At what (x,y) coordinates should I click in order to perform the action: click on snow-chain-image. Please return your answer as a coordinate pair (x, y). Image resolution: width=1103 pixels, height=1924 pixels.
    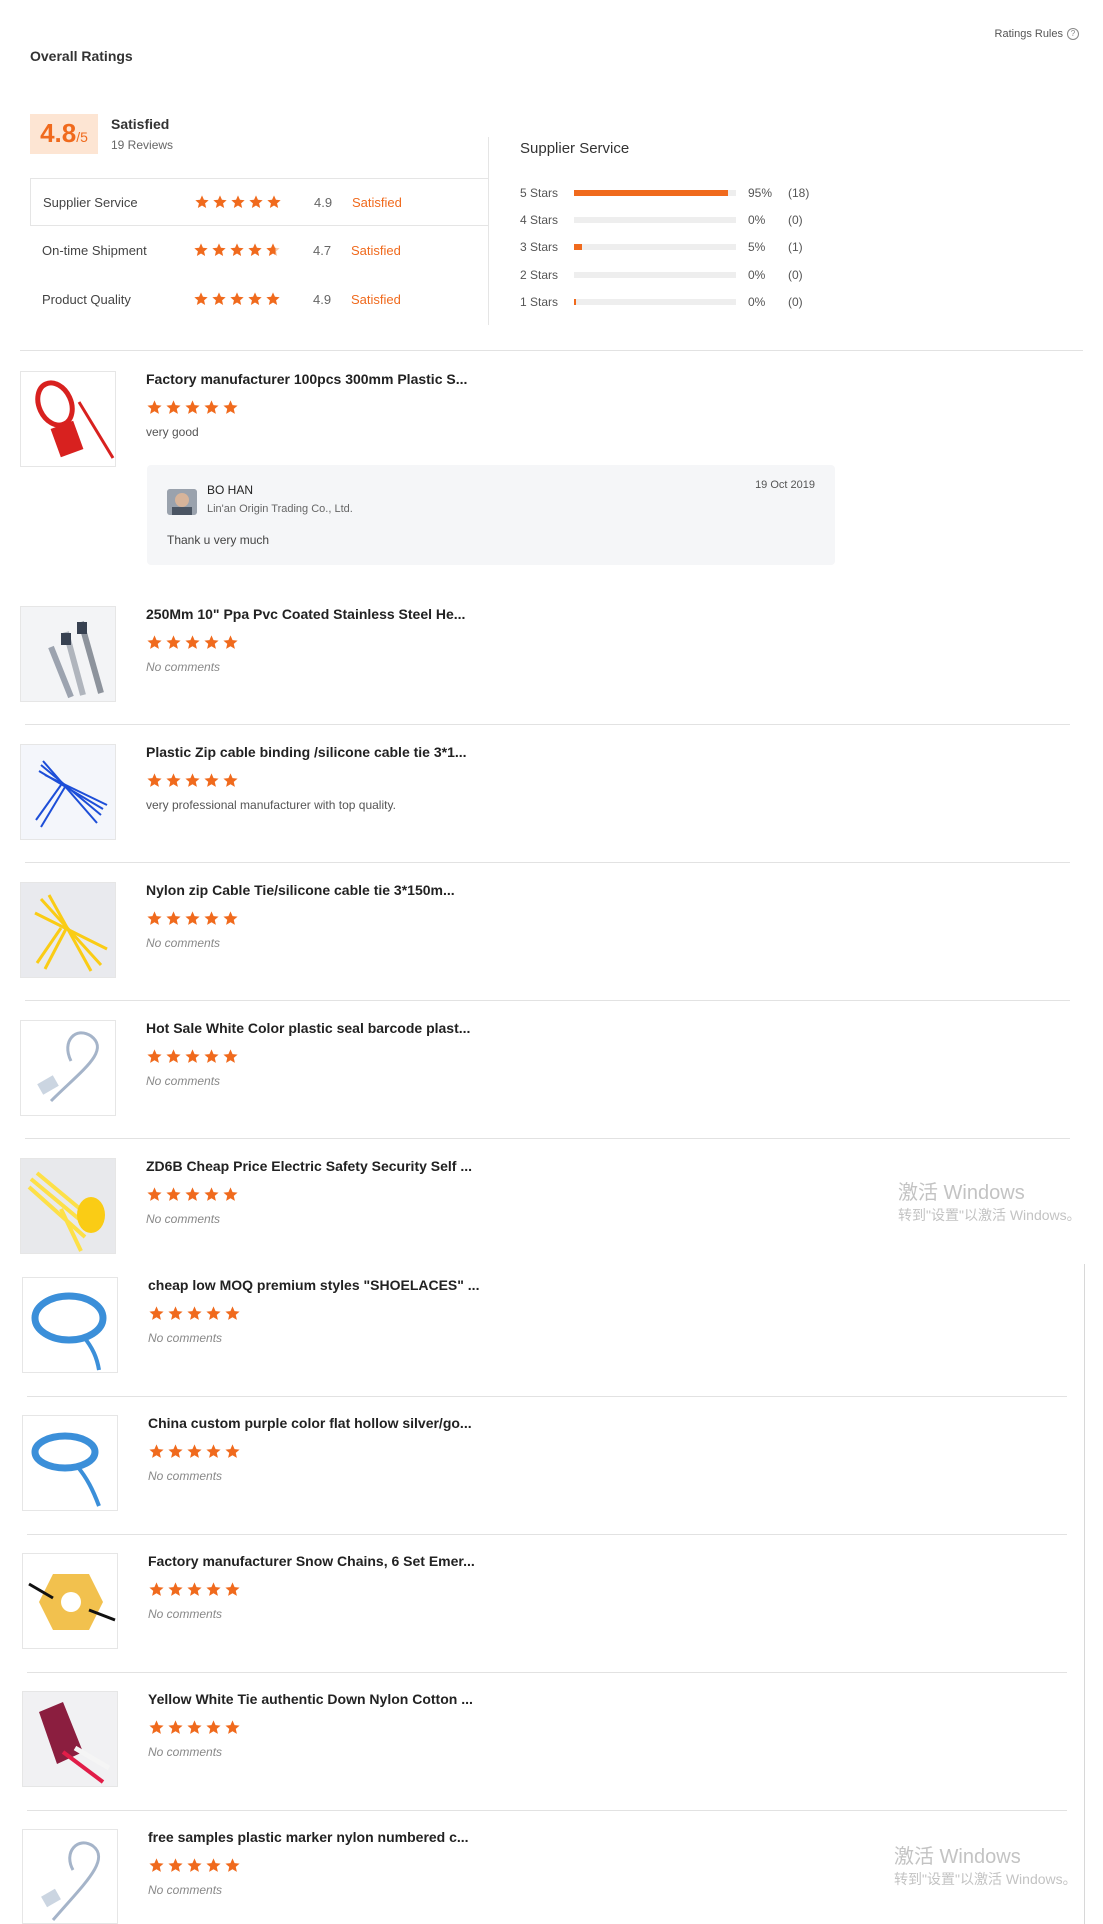
    Looking at the image, I should click on (70, 1601).